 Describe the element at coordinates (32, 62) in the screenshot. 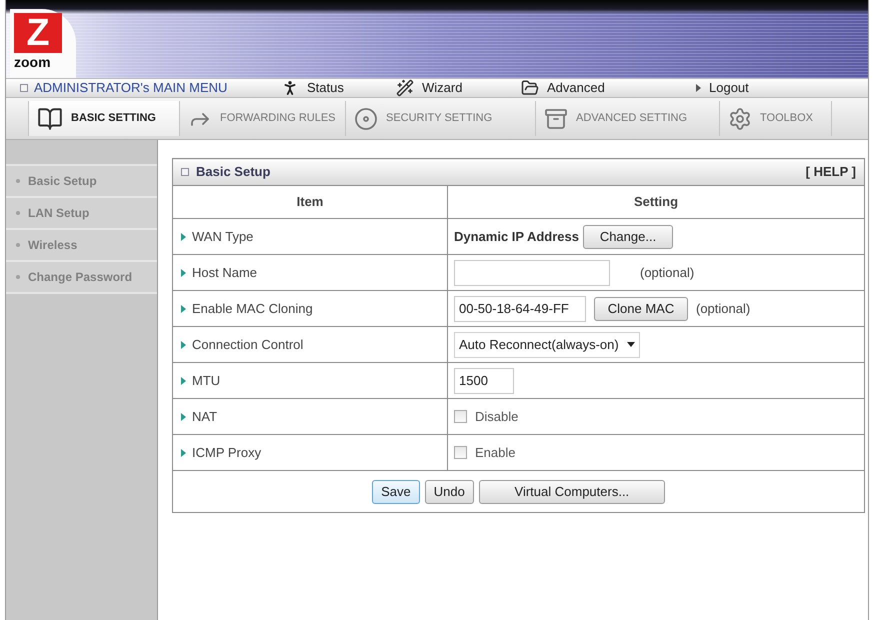

I see `logo-wordmark: zoom` at that location.